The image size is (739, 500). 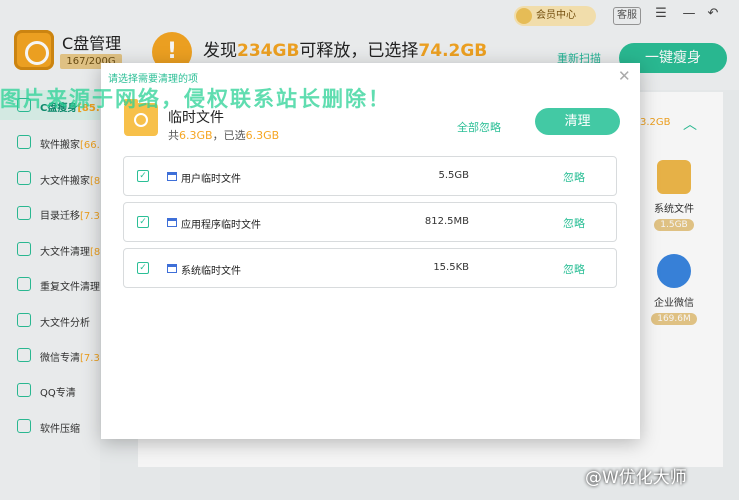 I want to click on clock-icon, so click(x=141, y=120).